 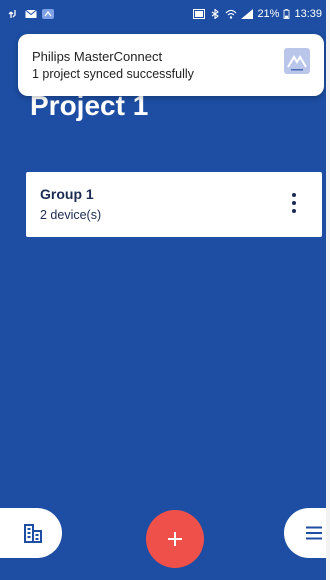 I want to click on signal-icon, so click(x=247, y=14).